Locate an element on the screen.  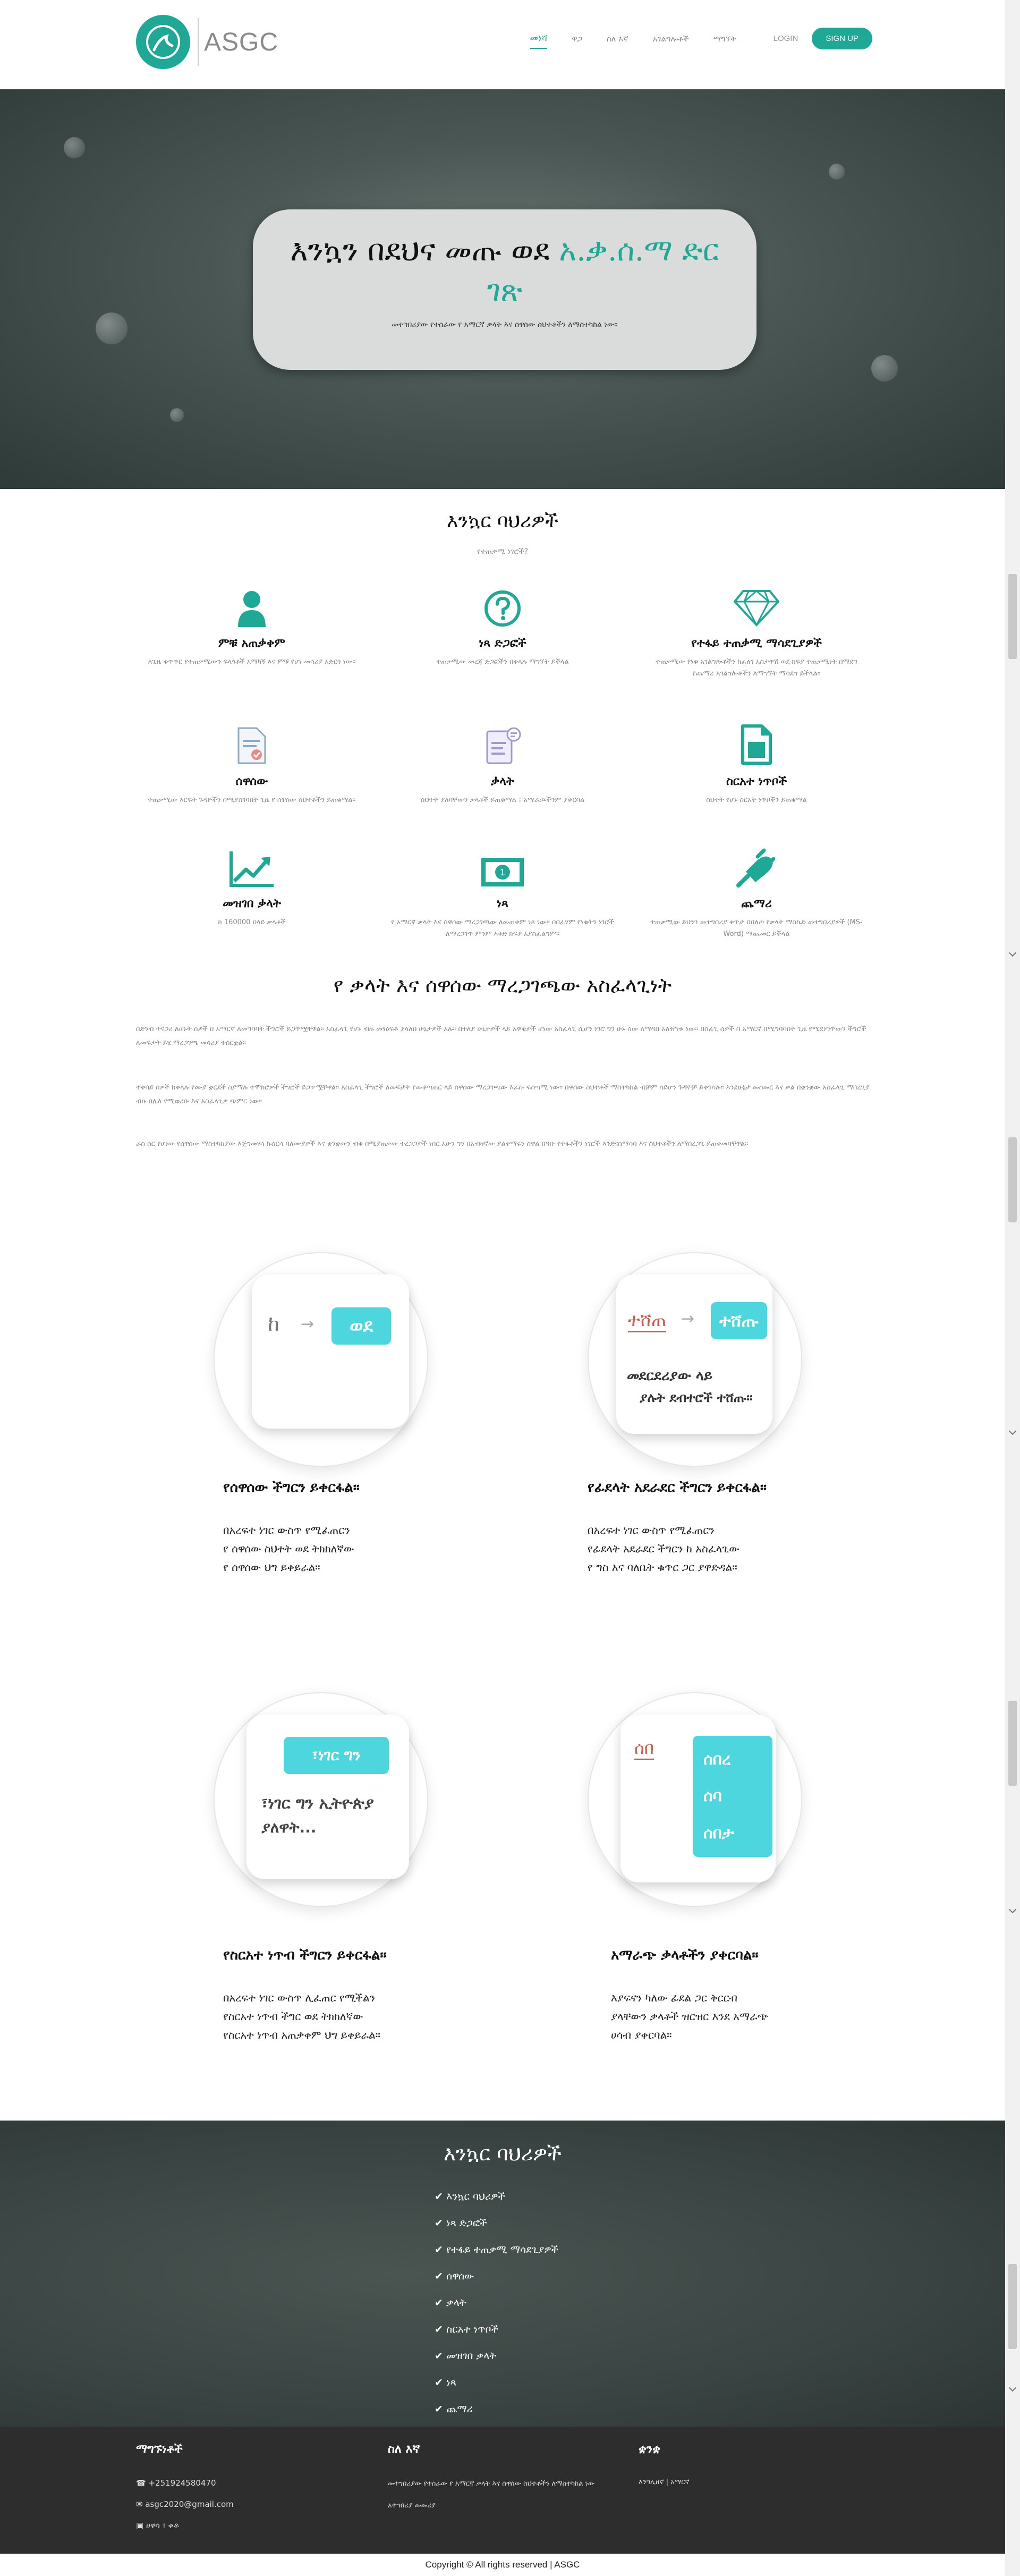
banner-item-label: ነጻ ድጋፎች is located at coordinates (466, 2223).